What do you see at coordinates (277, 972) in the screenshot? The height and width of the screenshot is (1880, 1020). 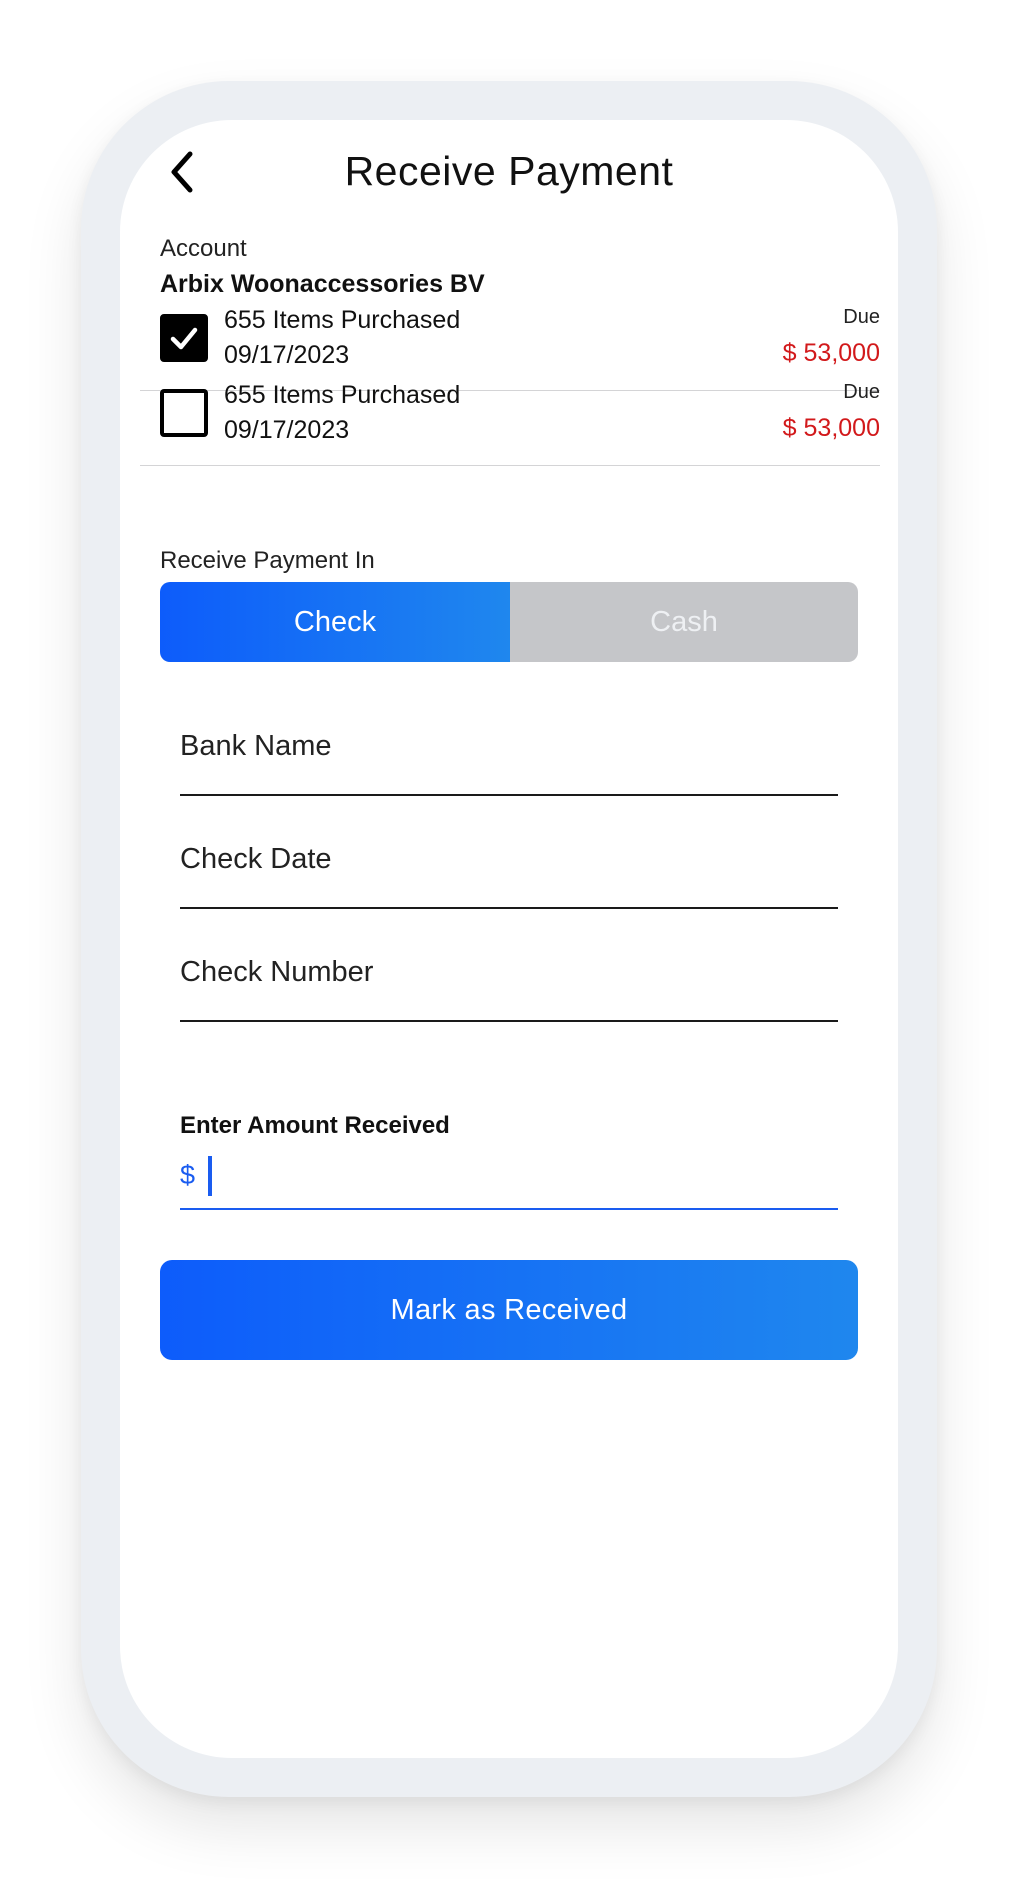 I see `check-number-label: Check Number` at bounding box center [277, 972].